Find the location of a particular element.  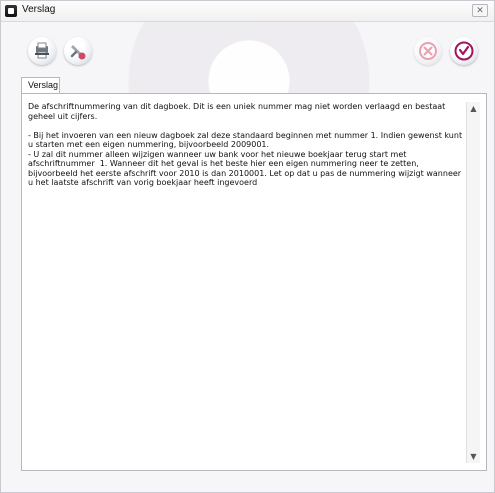

print-button is located at coordinates (42, 51).